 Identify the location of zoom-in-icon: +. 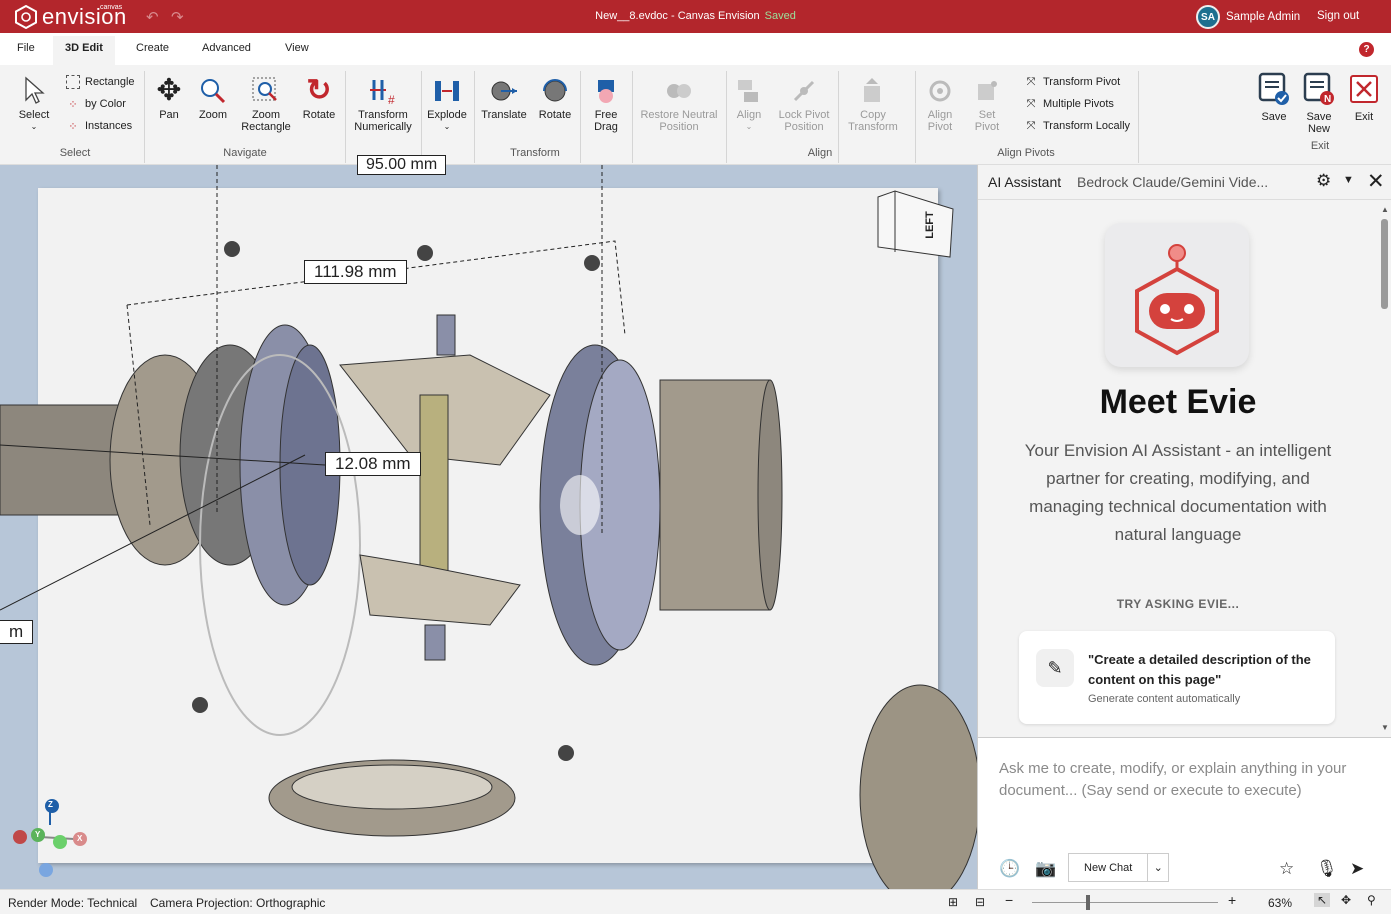
(1232, 900).